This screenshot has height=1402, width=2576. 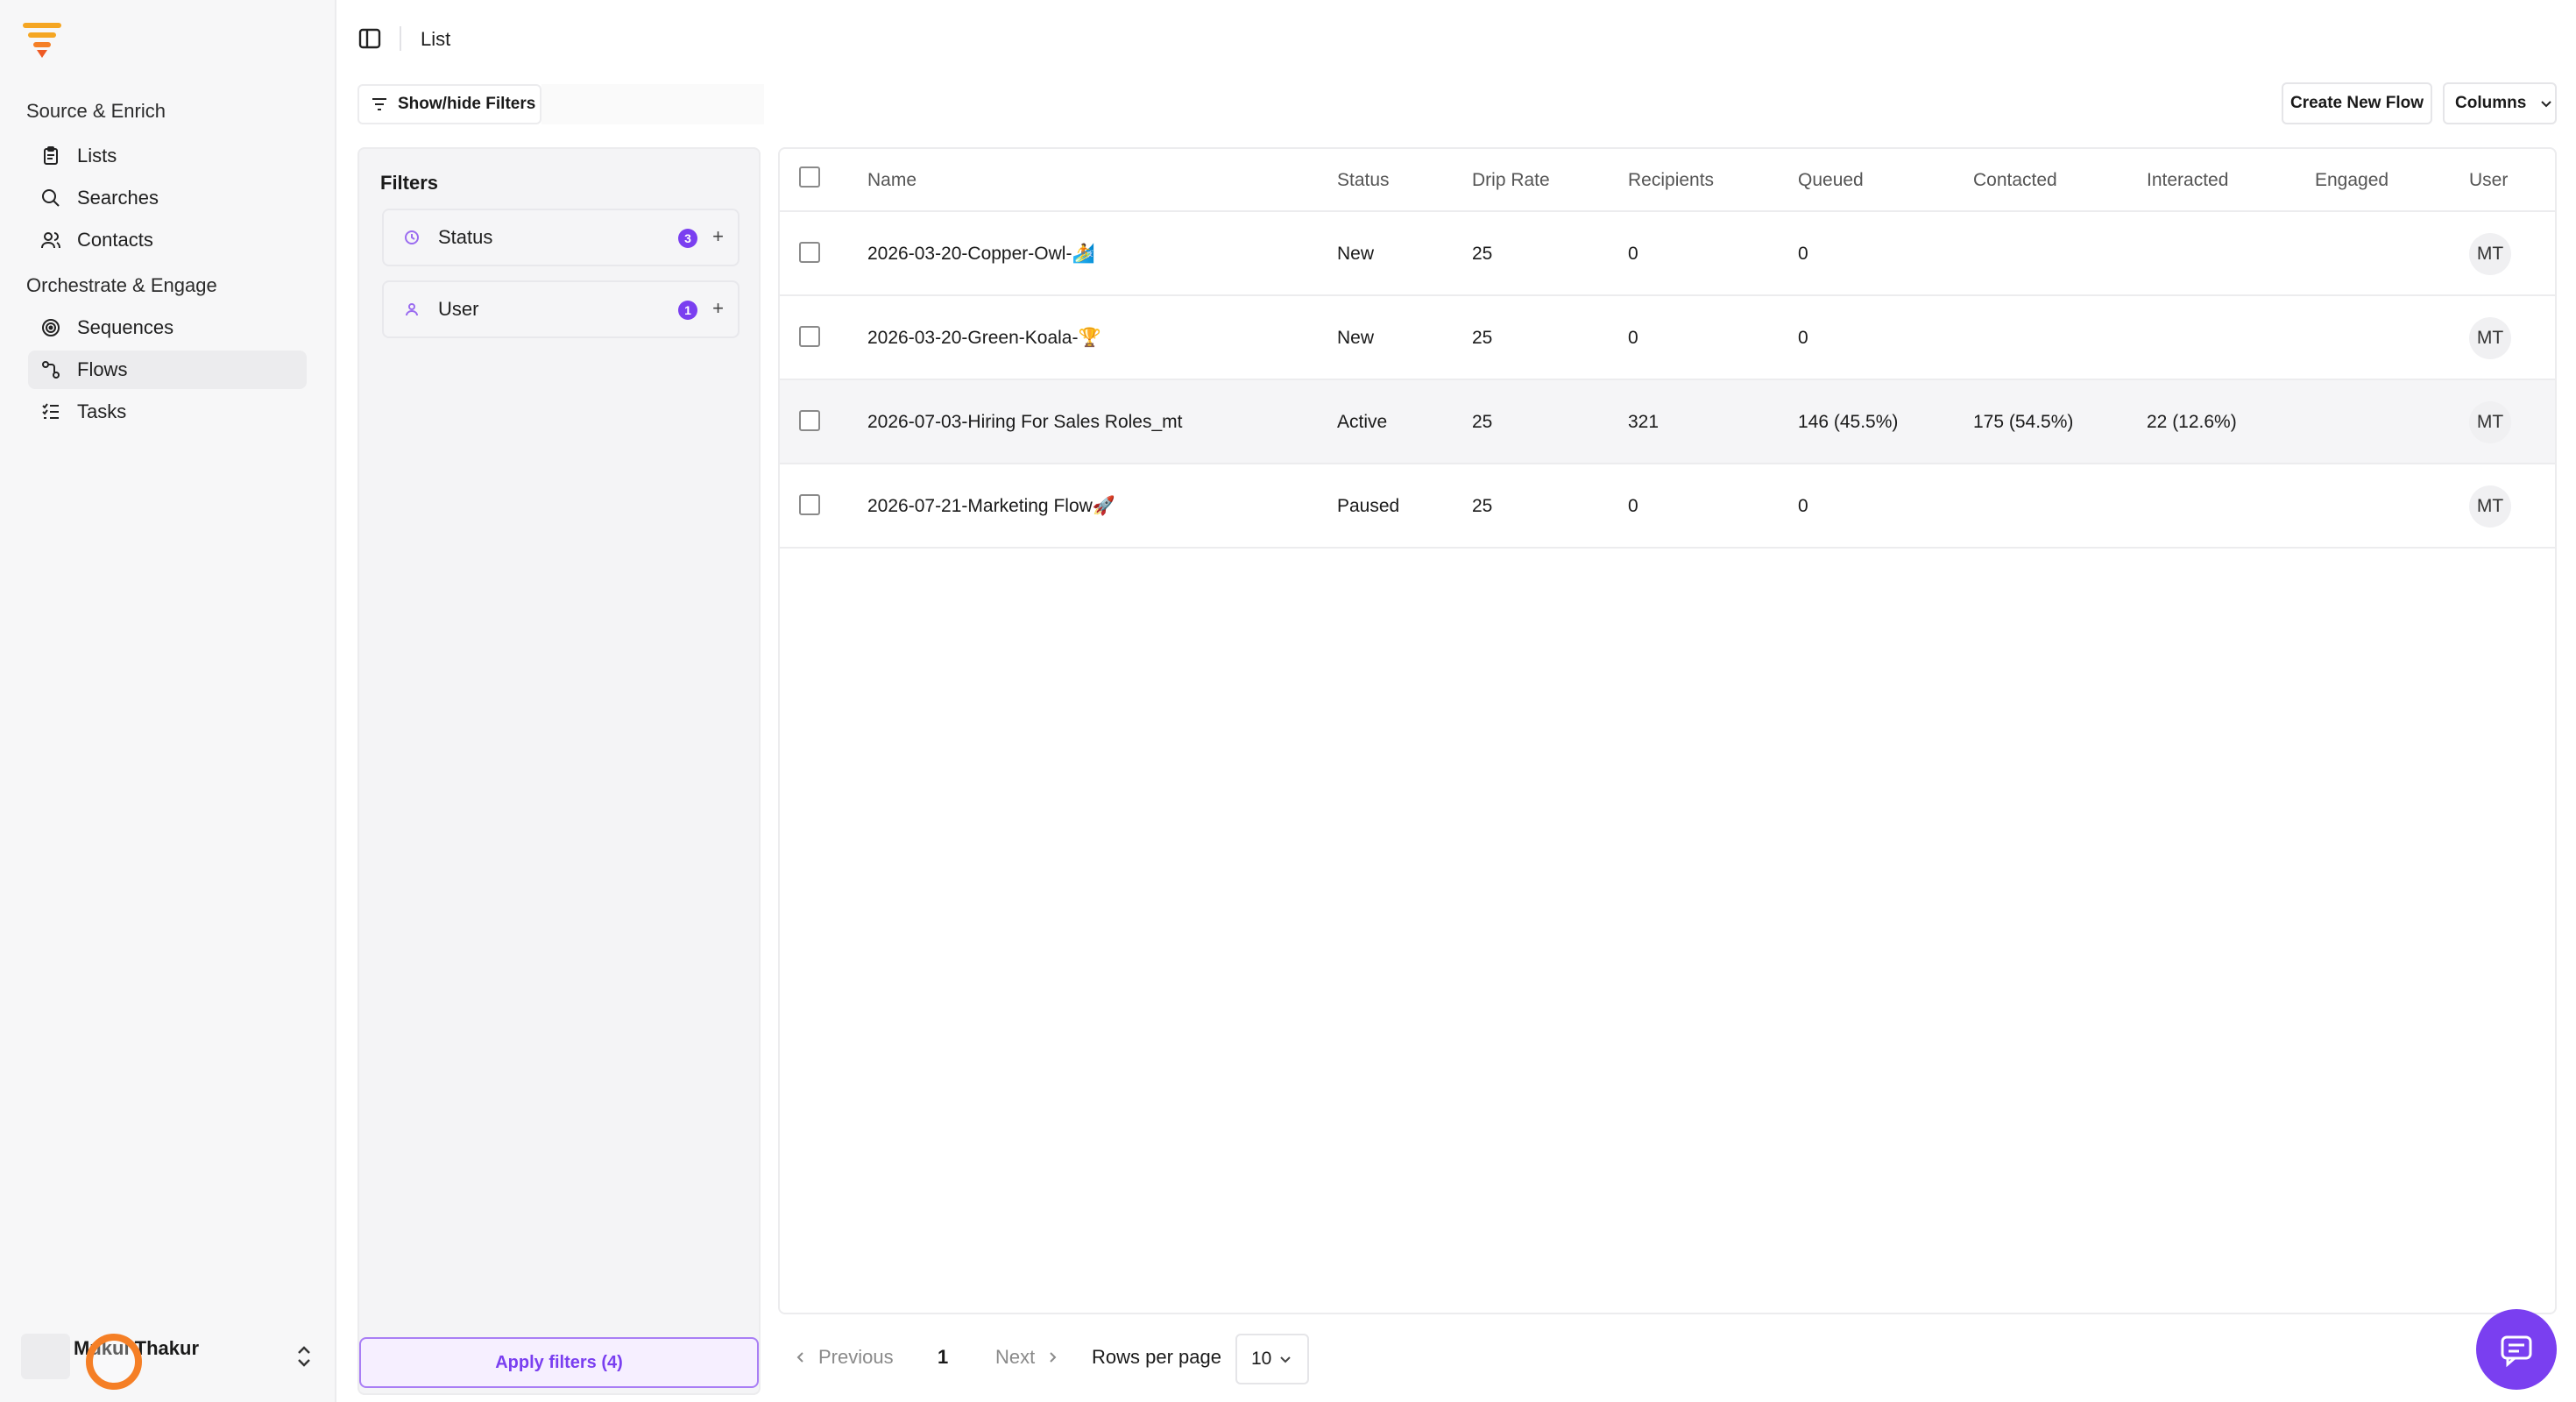 I want to click on filter-label: User, so click(x=458, y=309).